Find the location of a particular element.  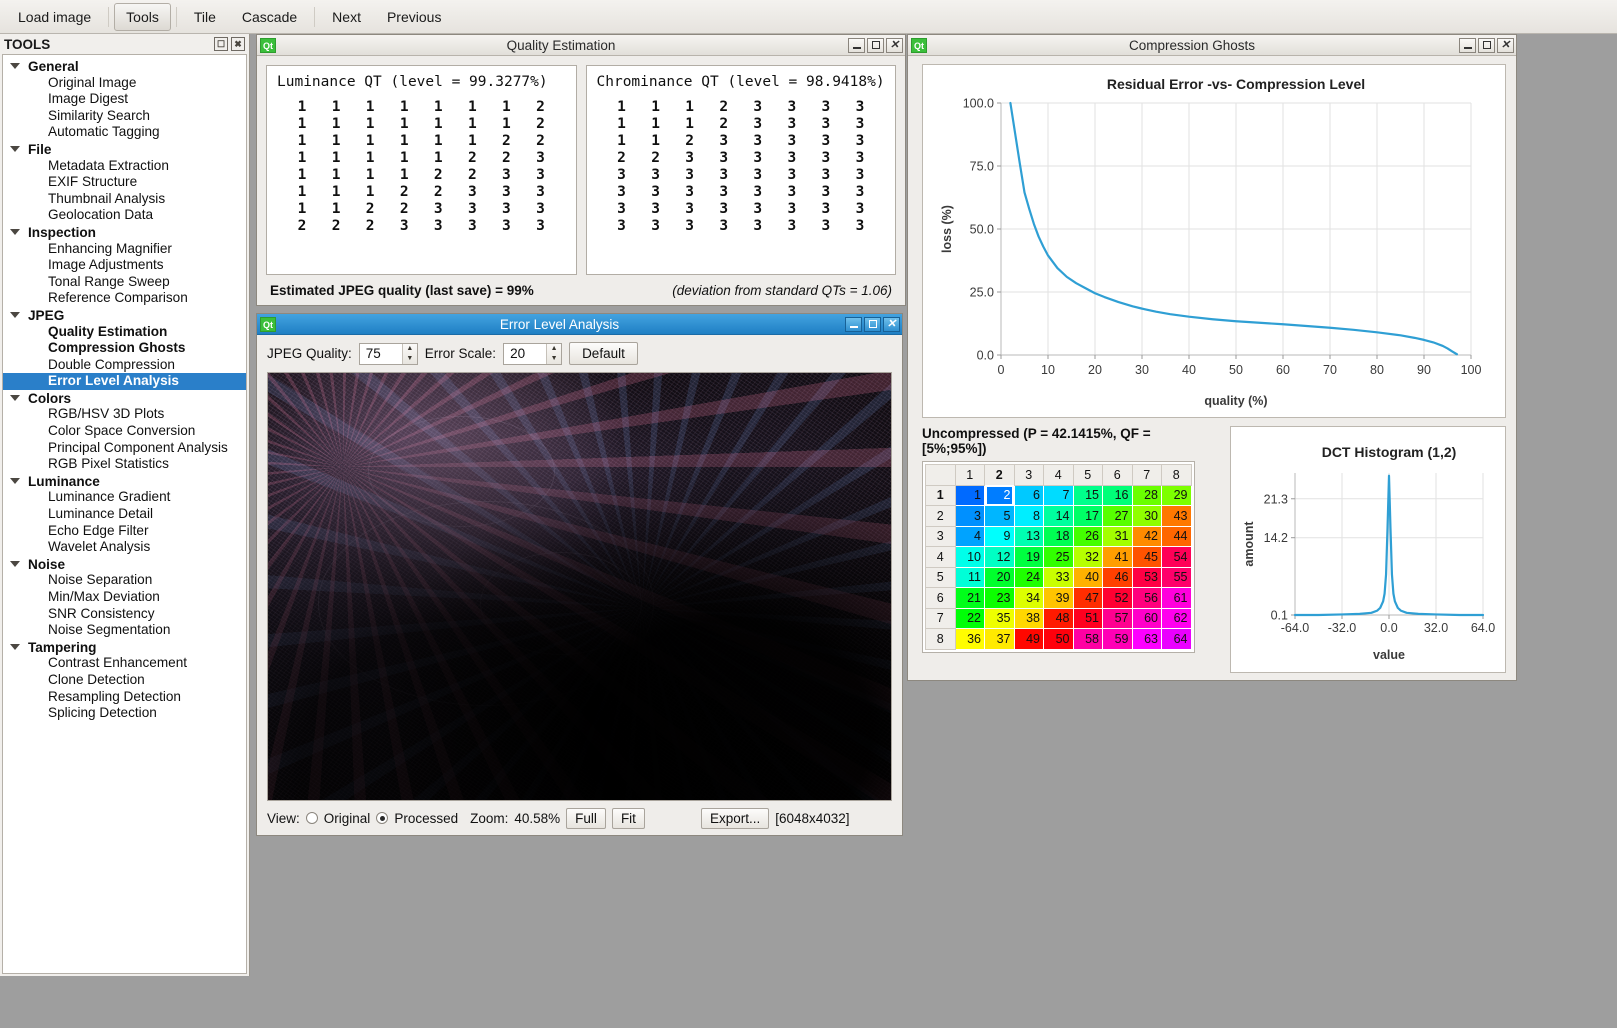

dct-cell: 12 is located at coordinates (999, 557).